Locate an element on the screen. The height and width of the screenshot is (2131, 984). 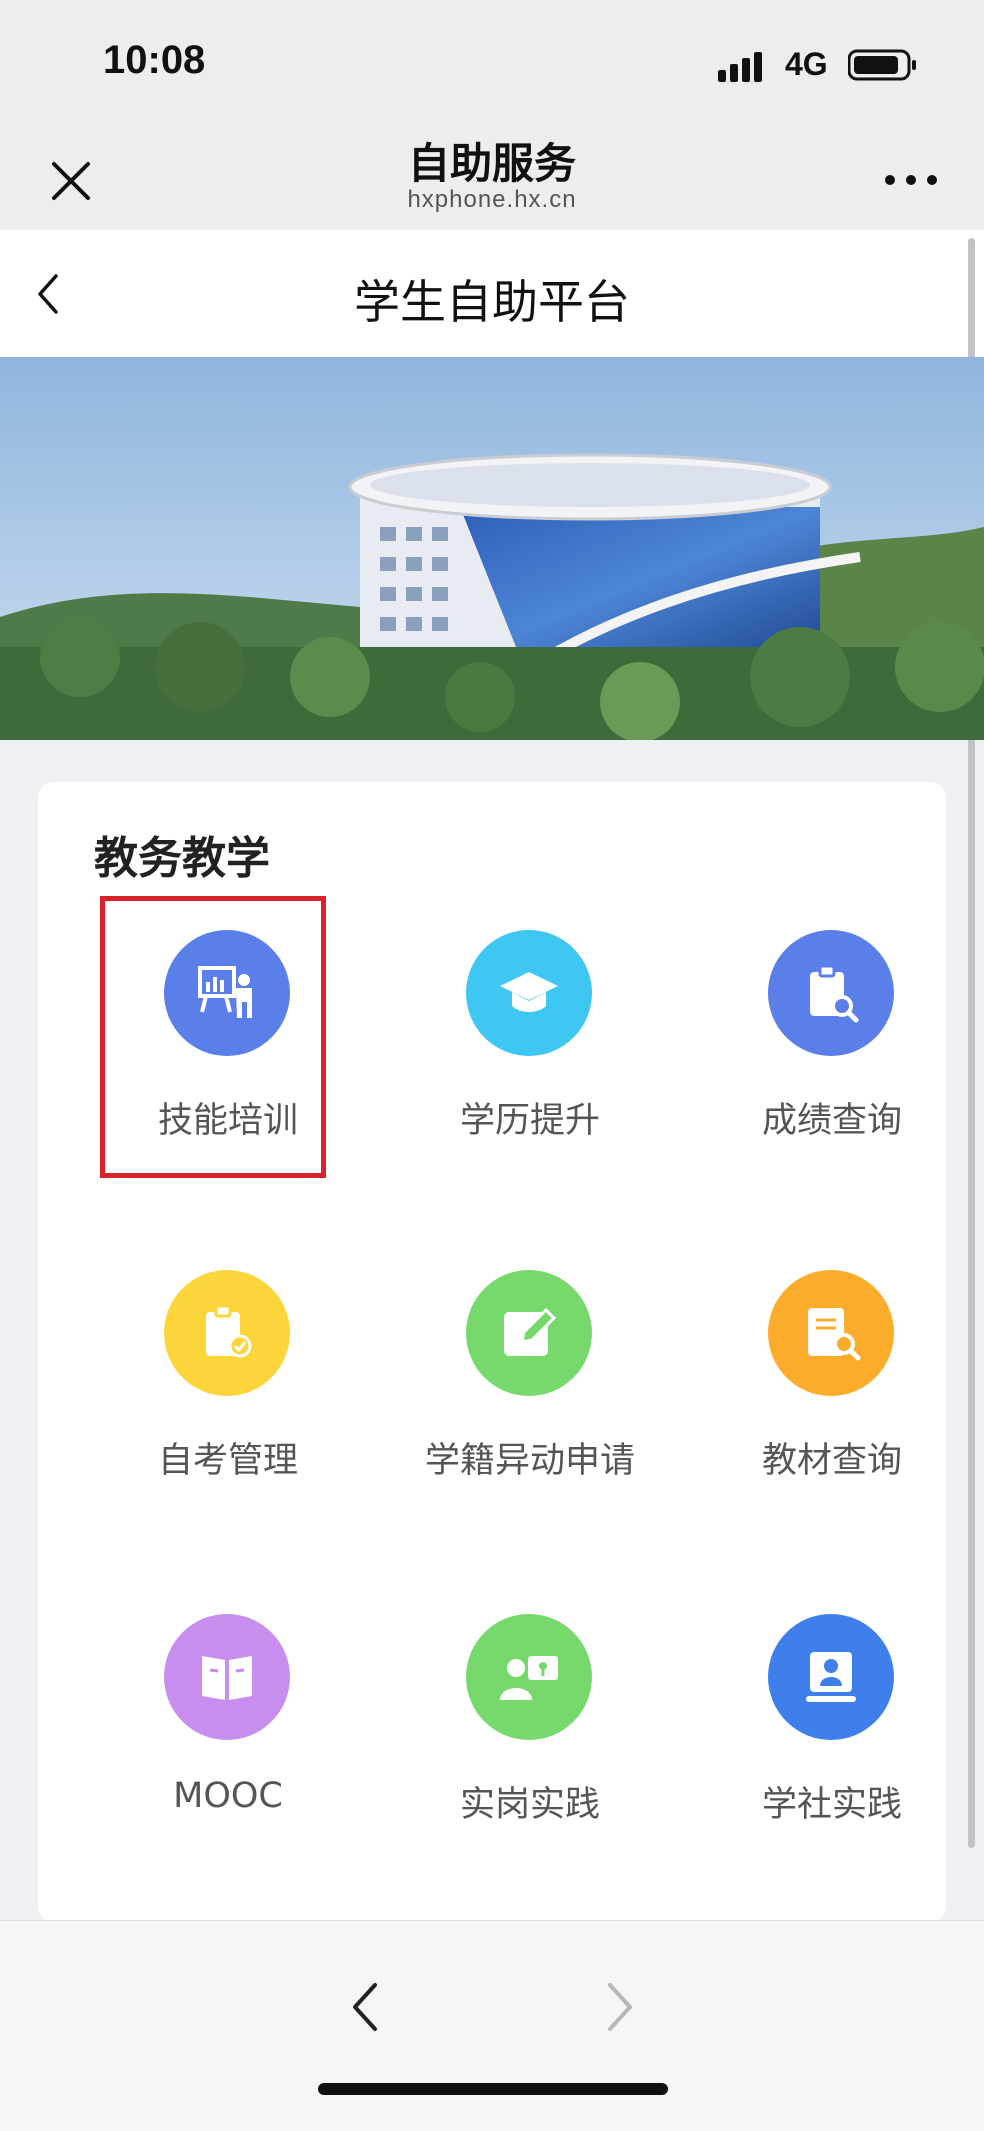
service-society-practice: 学社实践 is located at coordinates (832, 1739).